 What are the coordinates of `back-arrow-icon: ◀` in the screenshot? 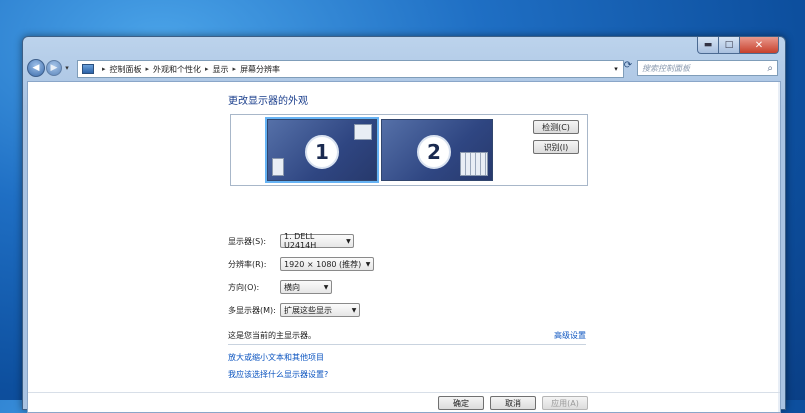 It's located at (36, 68).